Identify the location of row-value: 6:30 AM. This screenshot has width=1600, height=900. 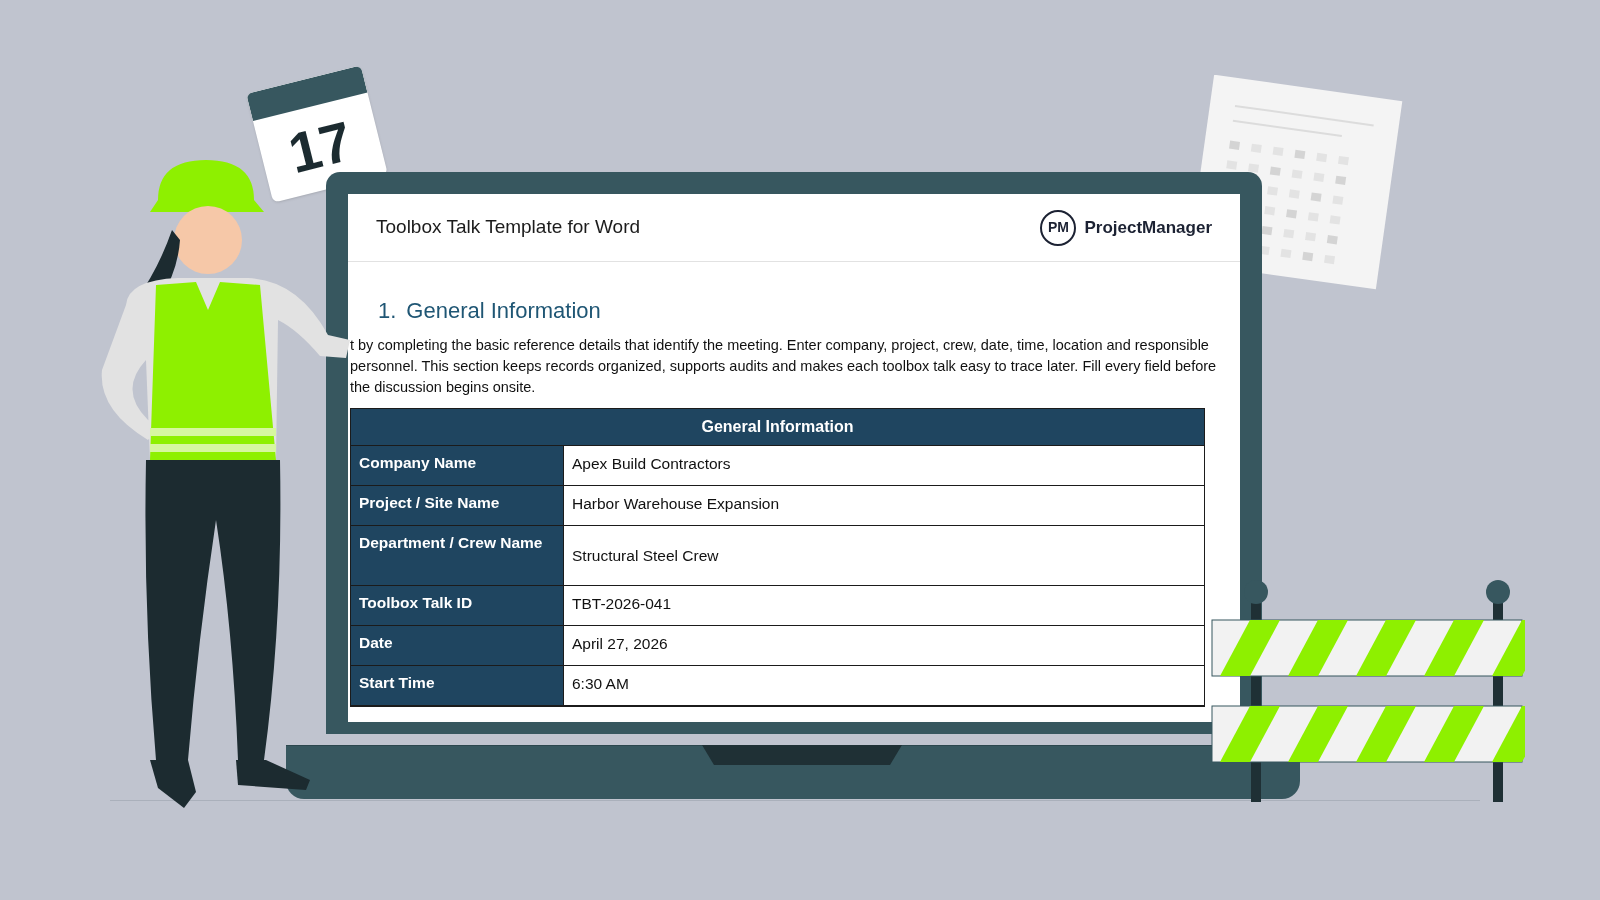
(883, 685).